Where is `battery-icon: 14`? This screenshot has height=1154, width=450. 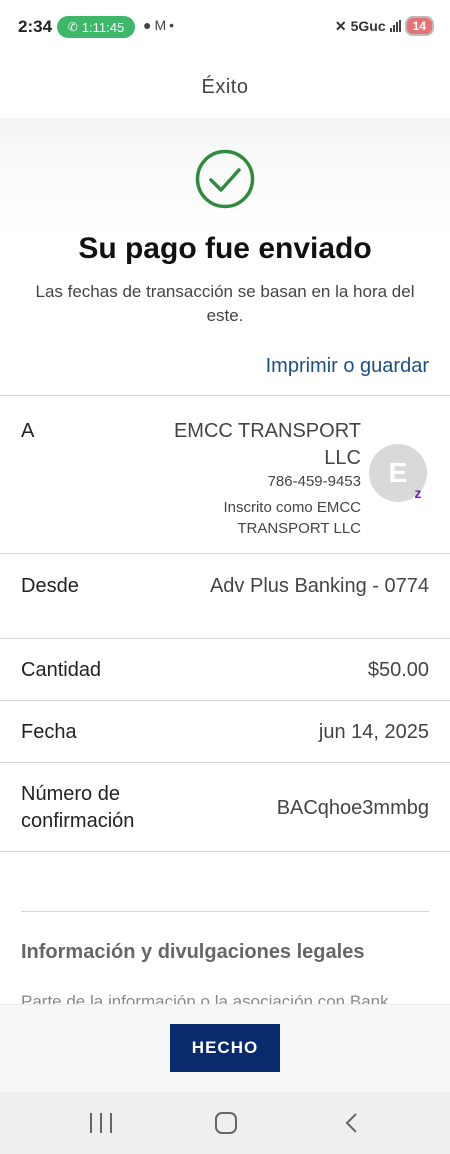 battery-icon: 14 is located at coordinates (419, 26).